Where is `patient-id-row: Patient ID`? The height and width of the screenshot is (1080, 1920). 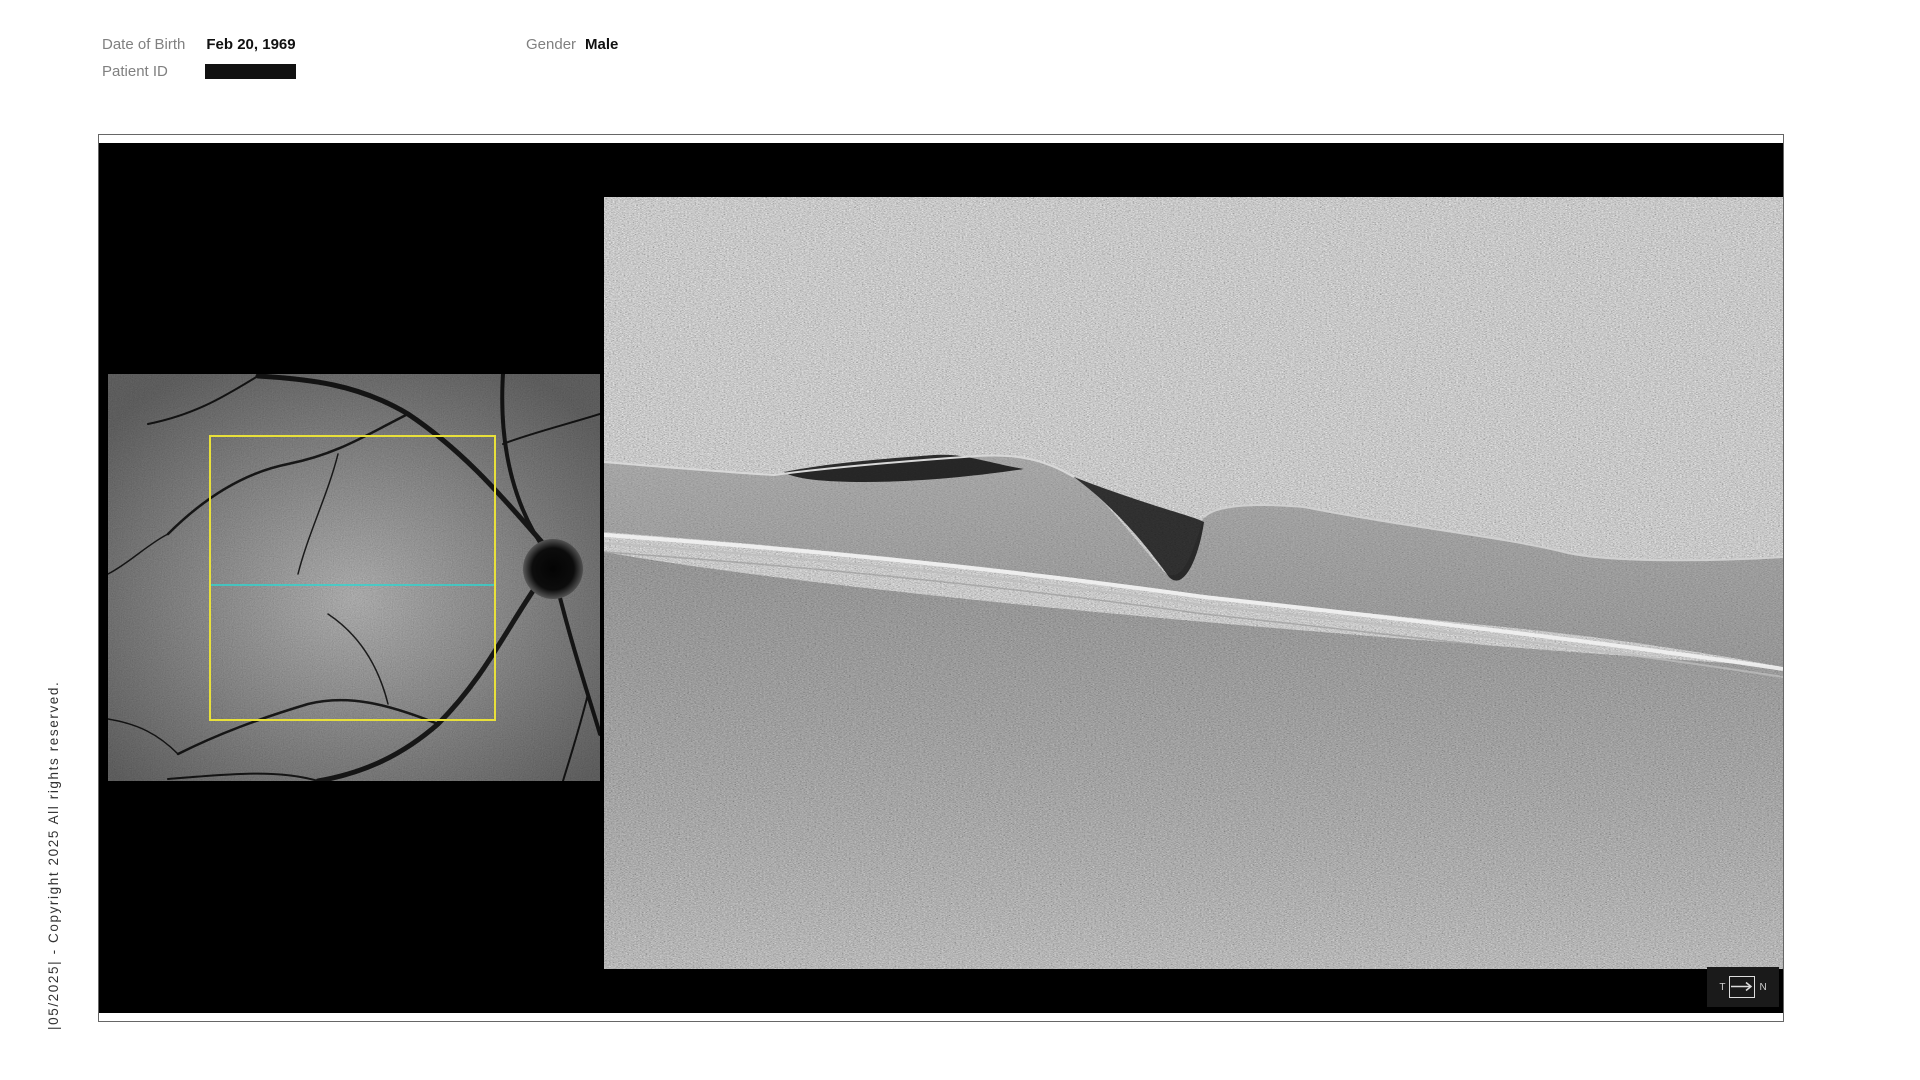
patient-id-row: Patient ID is located at coordinates (199, 71).